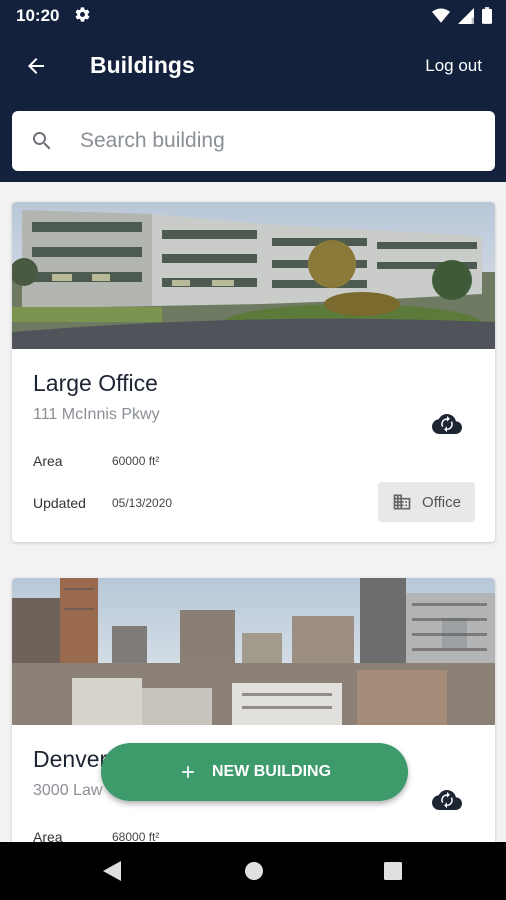 This screenshot has width=506, height=900. I want to click on plus-icon, so click(188, 772).